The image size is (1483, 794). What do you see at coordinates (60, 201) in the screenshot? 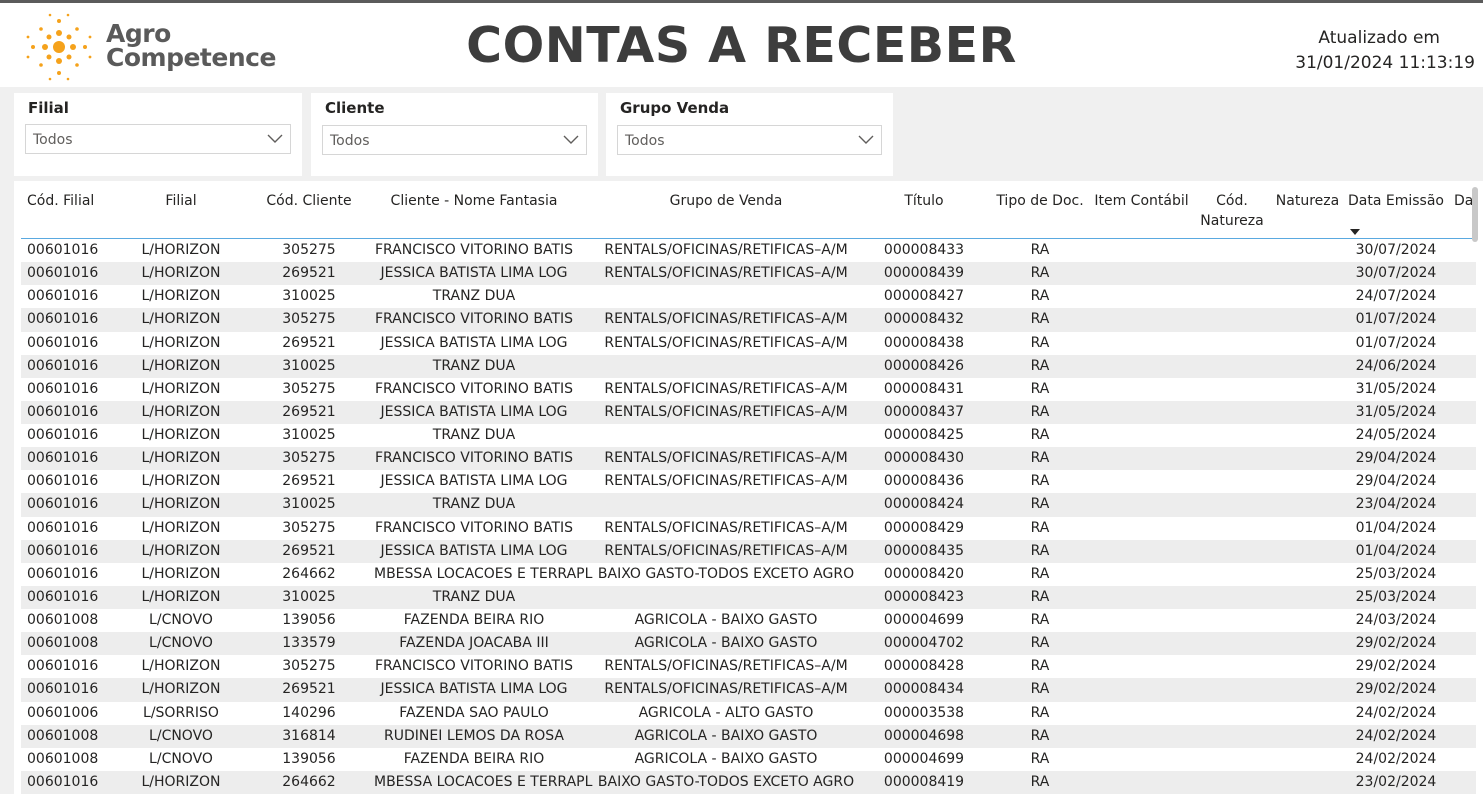
I see `col-cod-filial: Cód. Filial` at bounding box center [60, 201].